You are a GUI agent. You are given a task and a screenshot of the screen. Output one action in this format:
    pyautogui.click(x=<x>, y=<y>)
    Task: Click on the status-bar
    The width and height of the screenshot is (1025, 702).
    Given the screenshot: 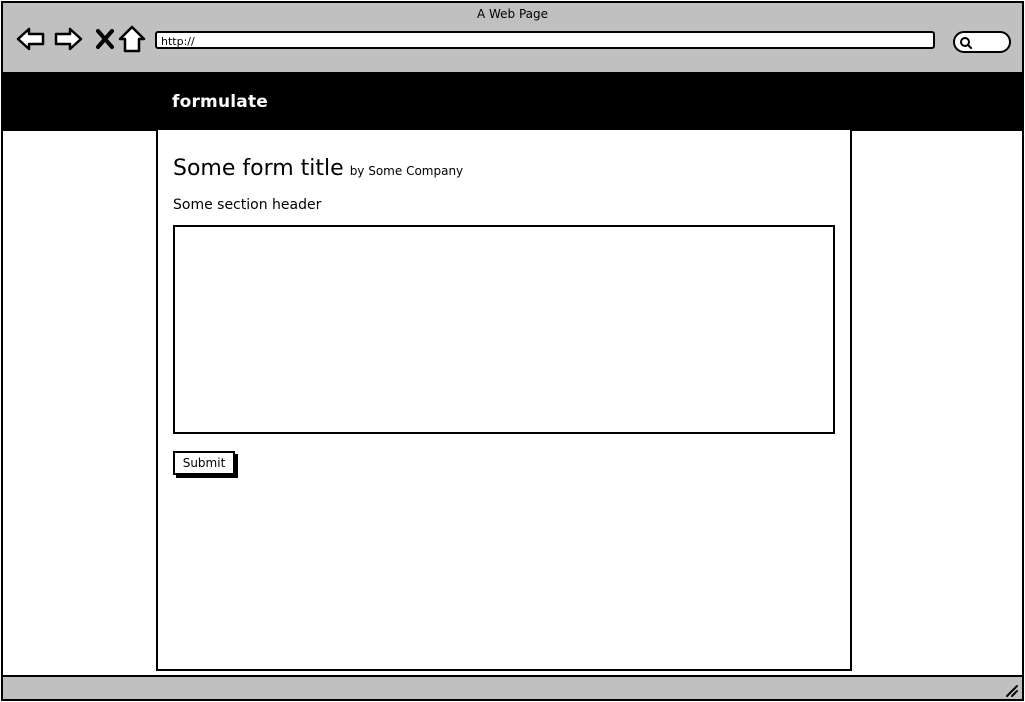 What is the action you would take?
    pyautogui.click(x=512, y=687)
    